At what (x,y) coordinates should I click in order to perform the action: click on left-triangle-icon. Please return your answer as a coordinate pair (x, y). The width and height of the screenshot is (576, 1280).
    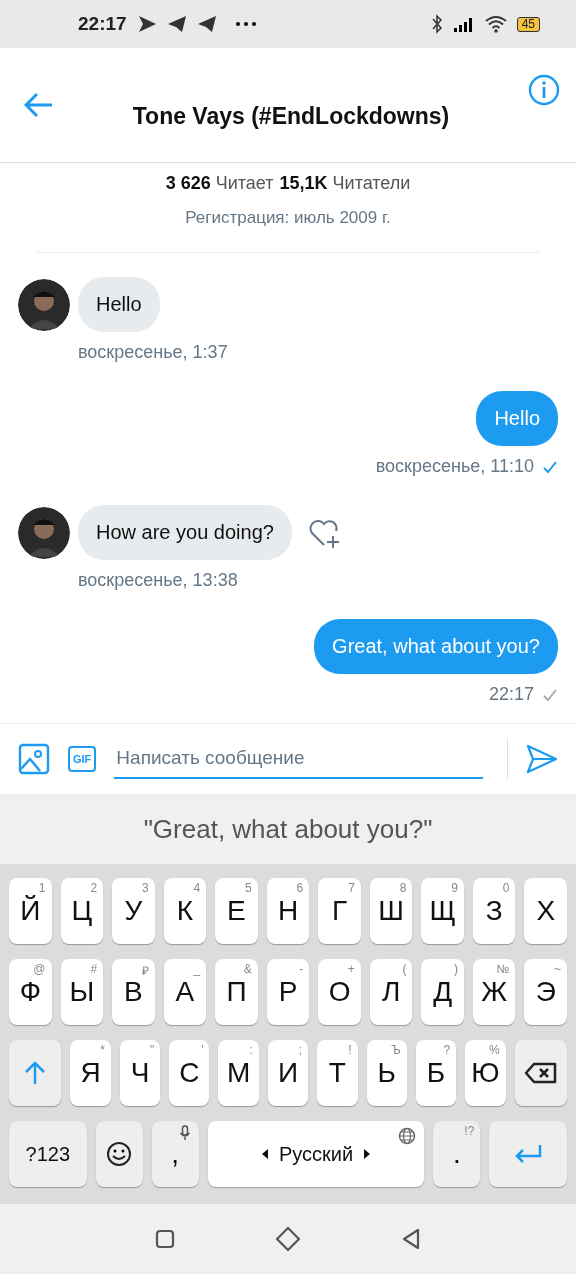
    Looking at the image, I should click on (264, 1154).